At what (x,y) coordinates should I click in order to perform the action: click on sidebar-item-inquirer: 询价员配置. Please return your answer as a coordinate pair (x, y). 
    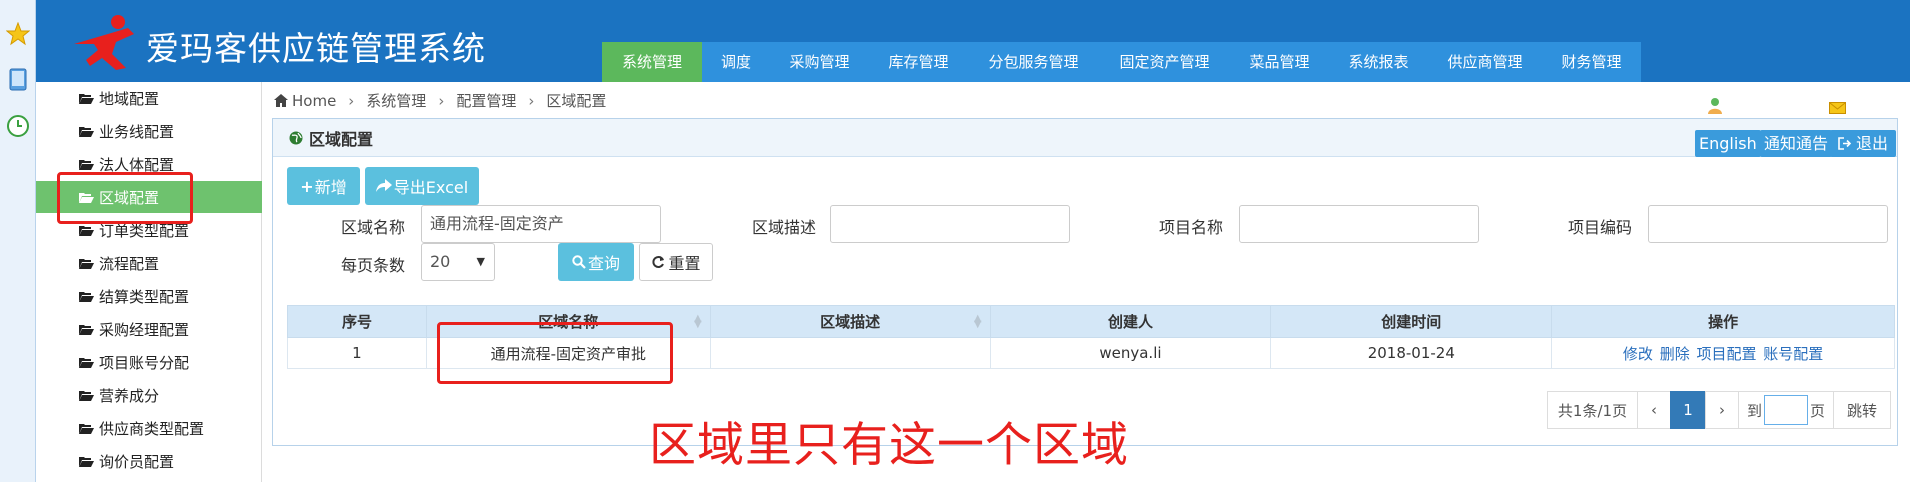
    Looking at the image, I should click on (149, 461).